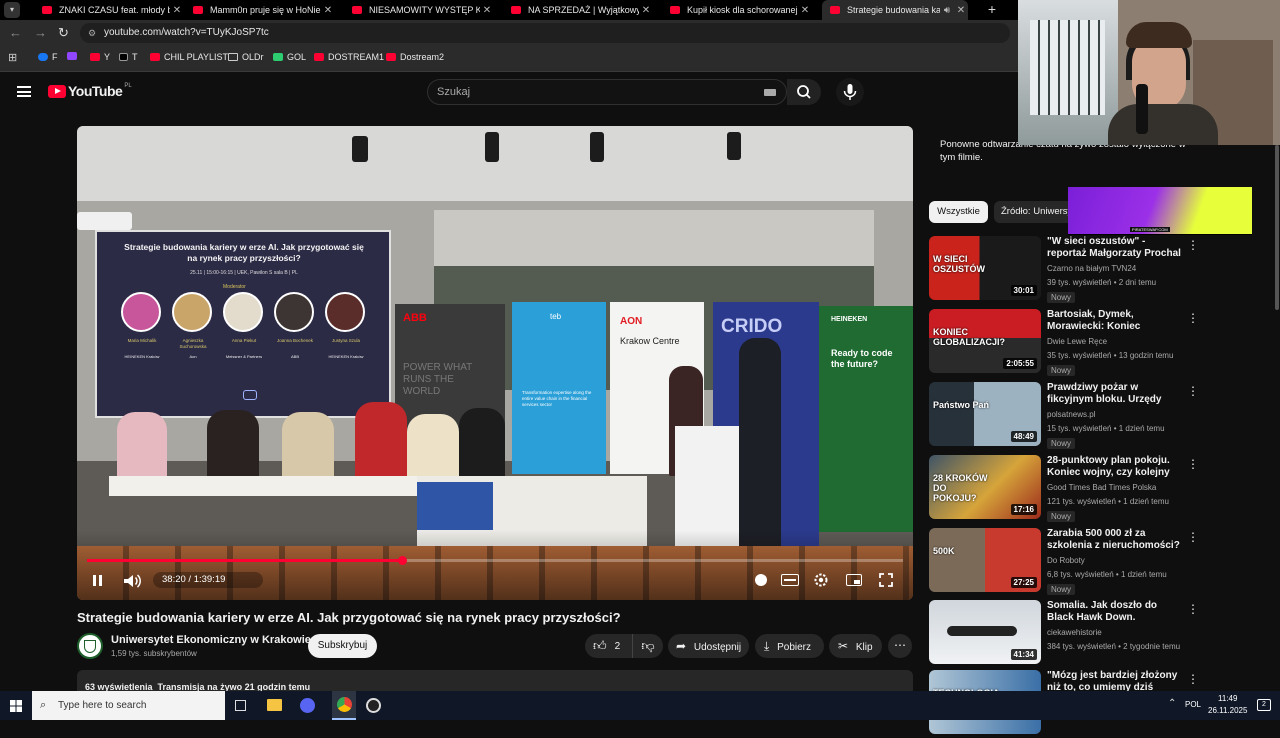  I want to click on search-button, so click(804, 92).